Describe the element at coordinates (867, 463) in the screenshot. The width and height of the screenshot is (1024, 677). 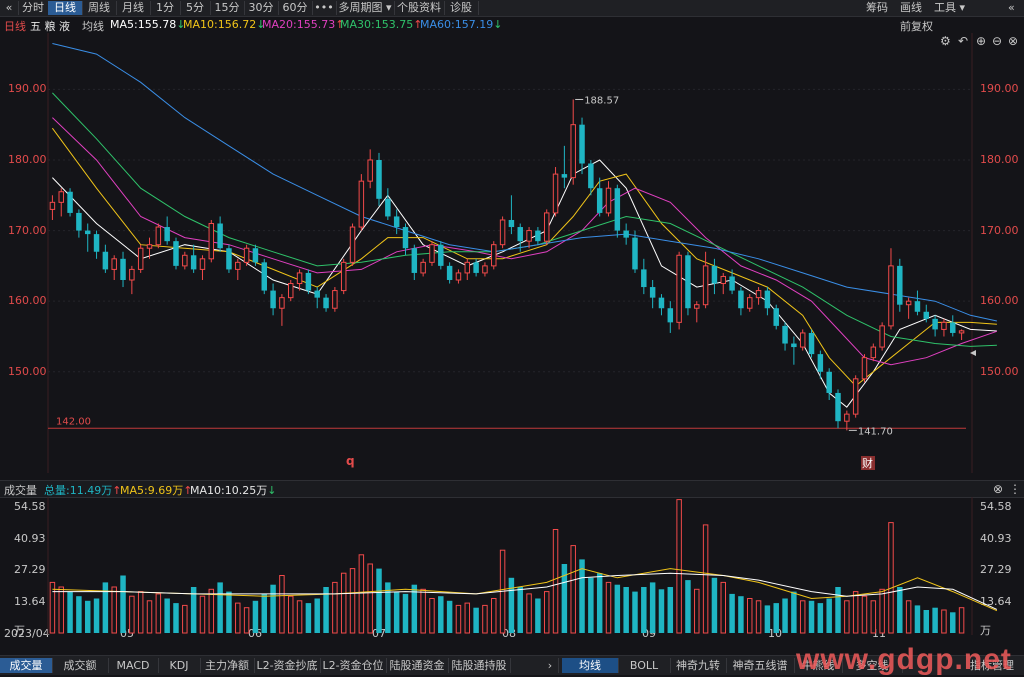
I see `event-marker-cai: 财` at that location.